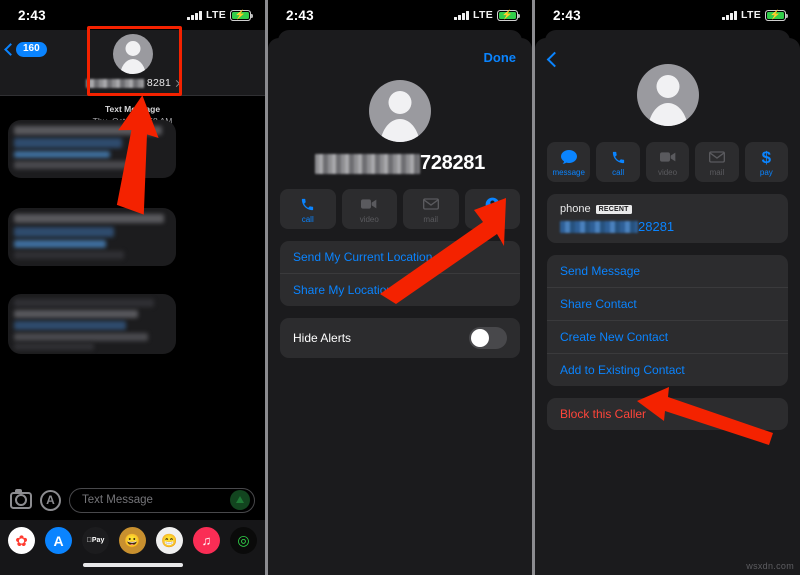 Image resolution: width=800 pixels, height=575 pixels. I want to click on phone-icon, so click(618, 157).